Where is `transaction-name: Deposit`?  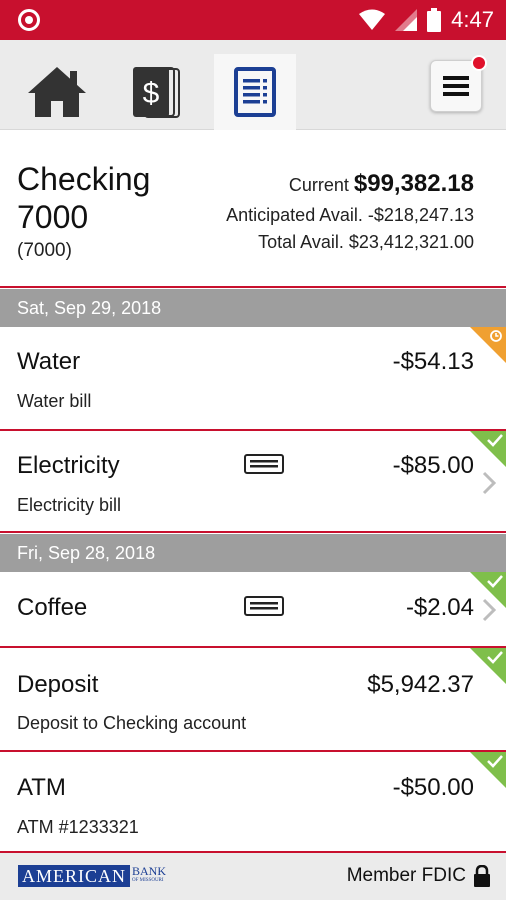 transaction-name: Deposit is located at coordinates (58, 684).